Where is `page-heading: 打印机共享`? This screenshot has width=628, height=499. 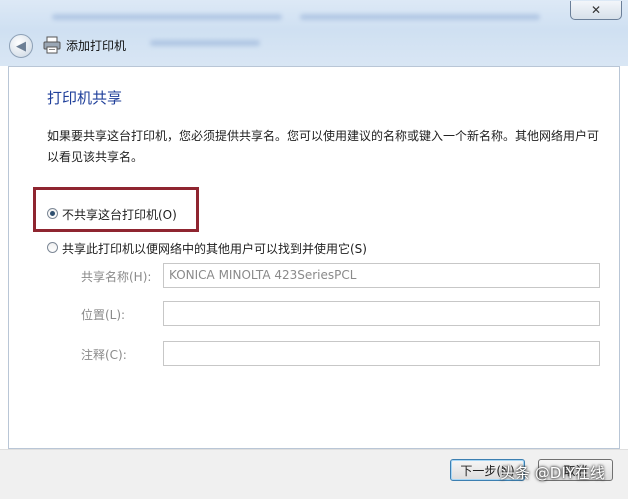
page-heading: 打印机共享 is located at coordinates (85, 98).